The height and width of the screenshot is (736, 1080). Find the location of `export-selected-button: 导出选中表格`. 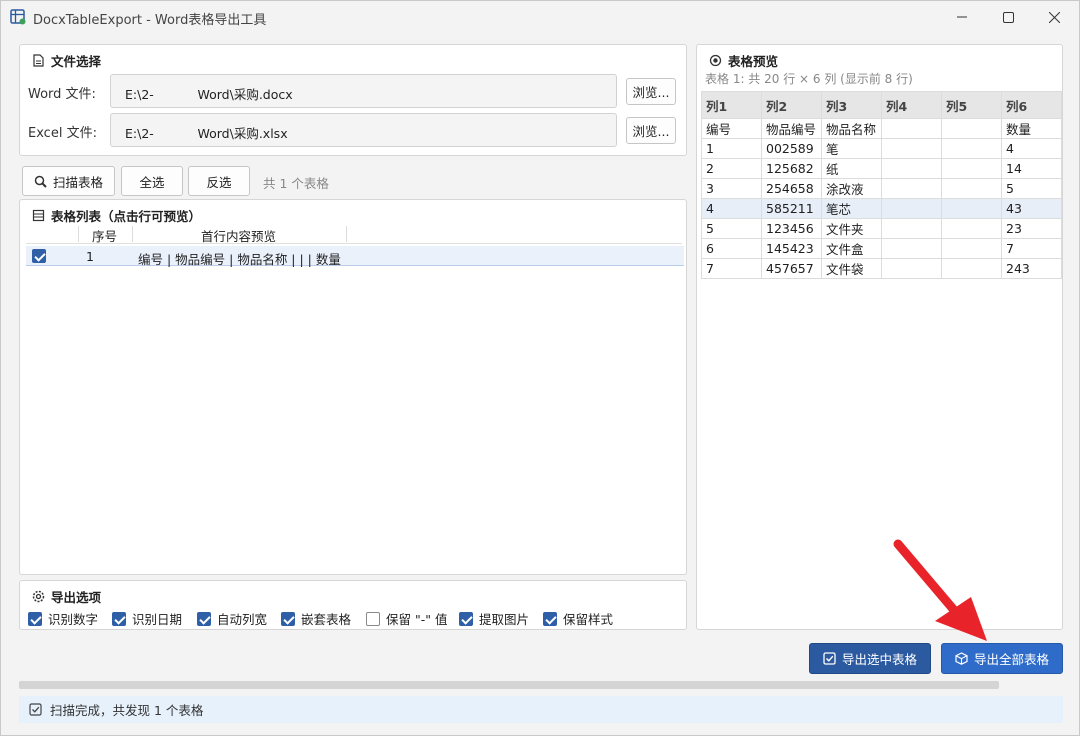

export-selected-button: 导出选中表格 is located at coordinates (870, 658).